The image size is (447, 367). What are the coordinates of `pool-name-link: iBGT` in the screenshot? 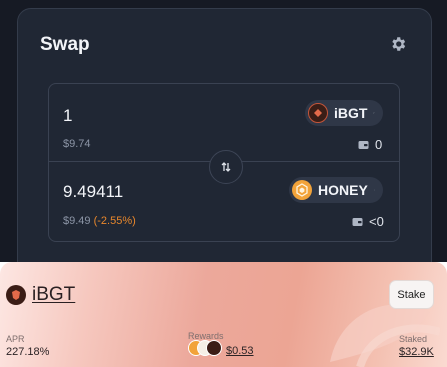 It's located at (53, 295).